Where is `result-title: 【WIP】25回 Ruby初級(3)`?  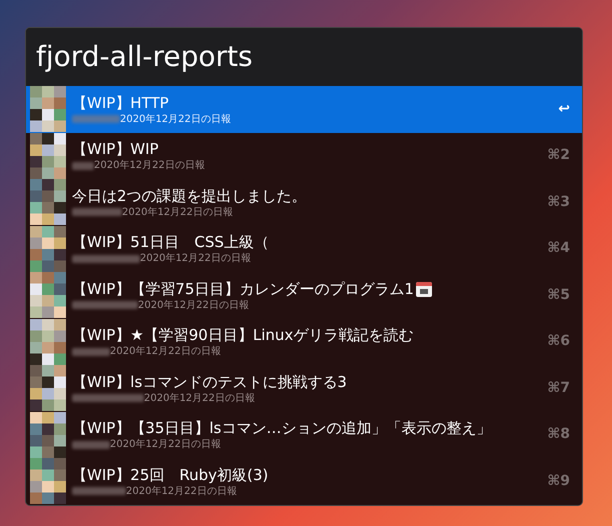
result-title: 【WIP】25回 Ruby初級(3) is located at coordinates (170, 474).